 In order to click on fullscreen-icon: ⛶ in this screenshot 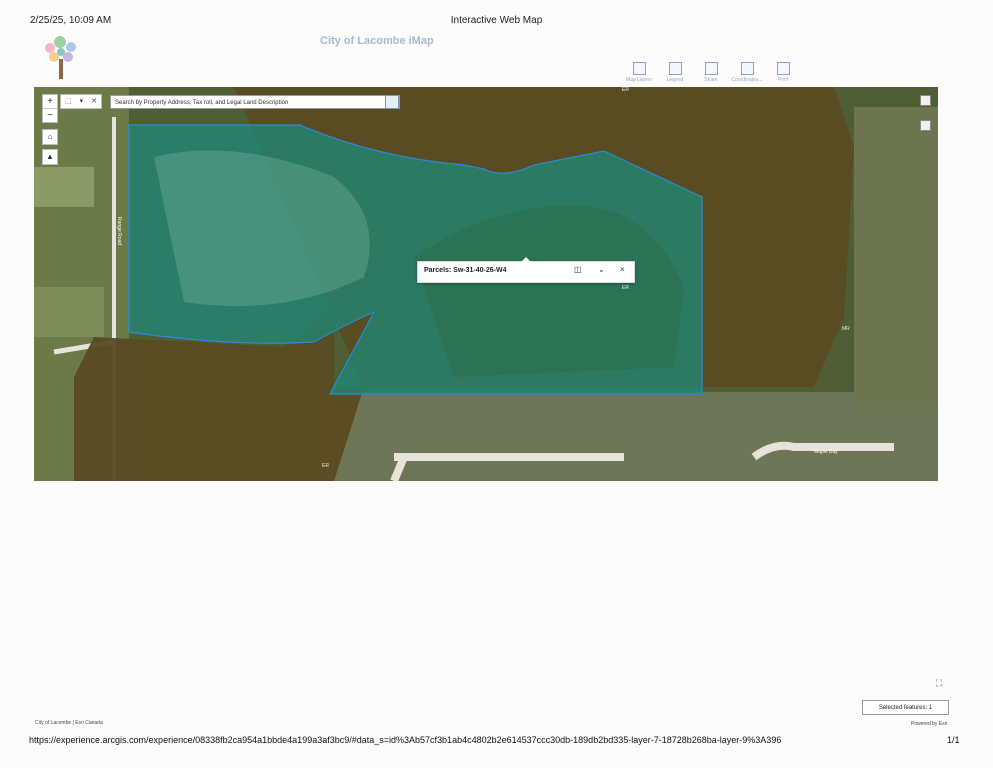, I will do `click(939, 683)`.